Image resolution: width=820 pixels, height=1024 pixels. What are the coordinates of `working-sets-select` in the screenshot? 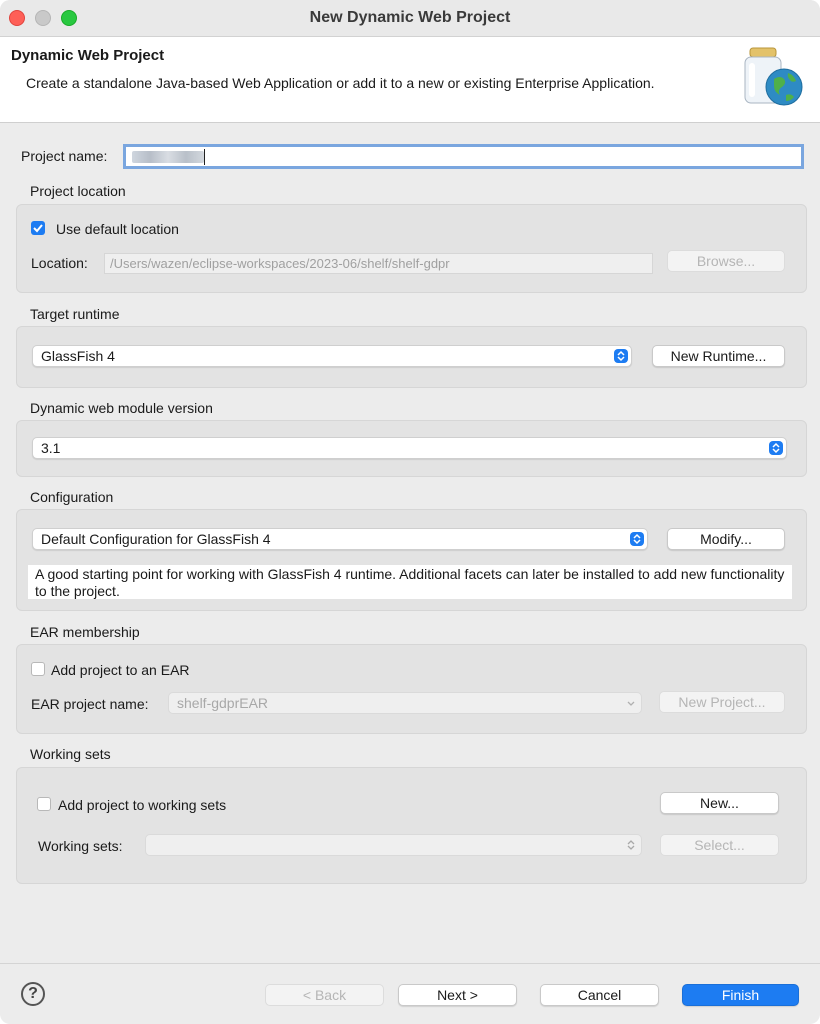 It's located at (393, 845).